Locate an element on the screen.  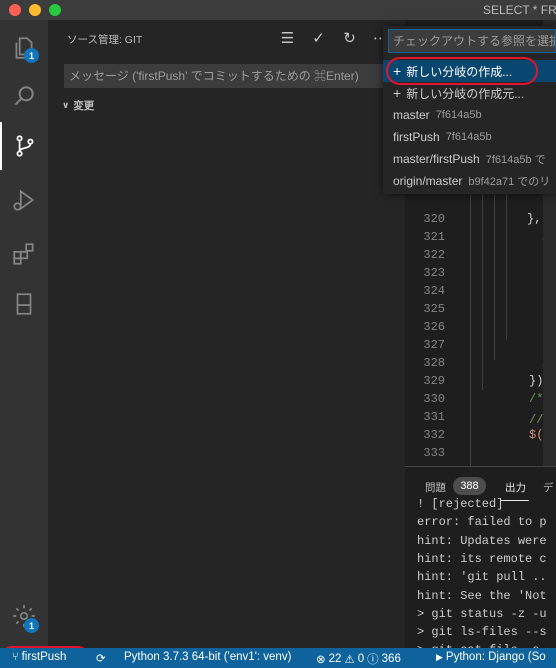
search-button is located at coordinates (24, 96).